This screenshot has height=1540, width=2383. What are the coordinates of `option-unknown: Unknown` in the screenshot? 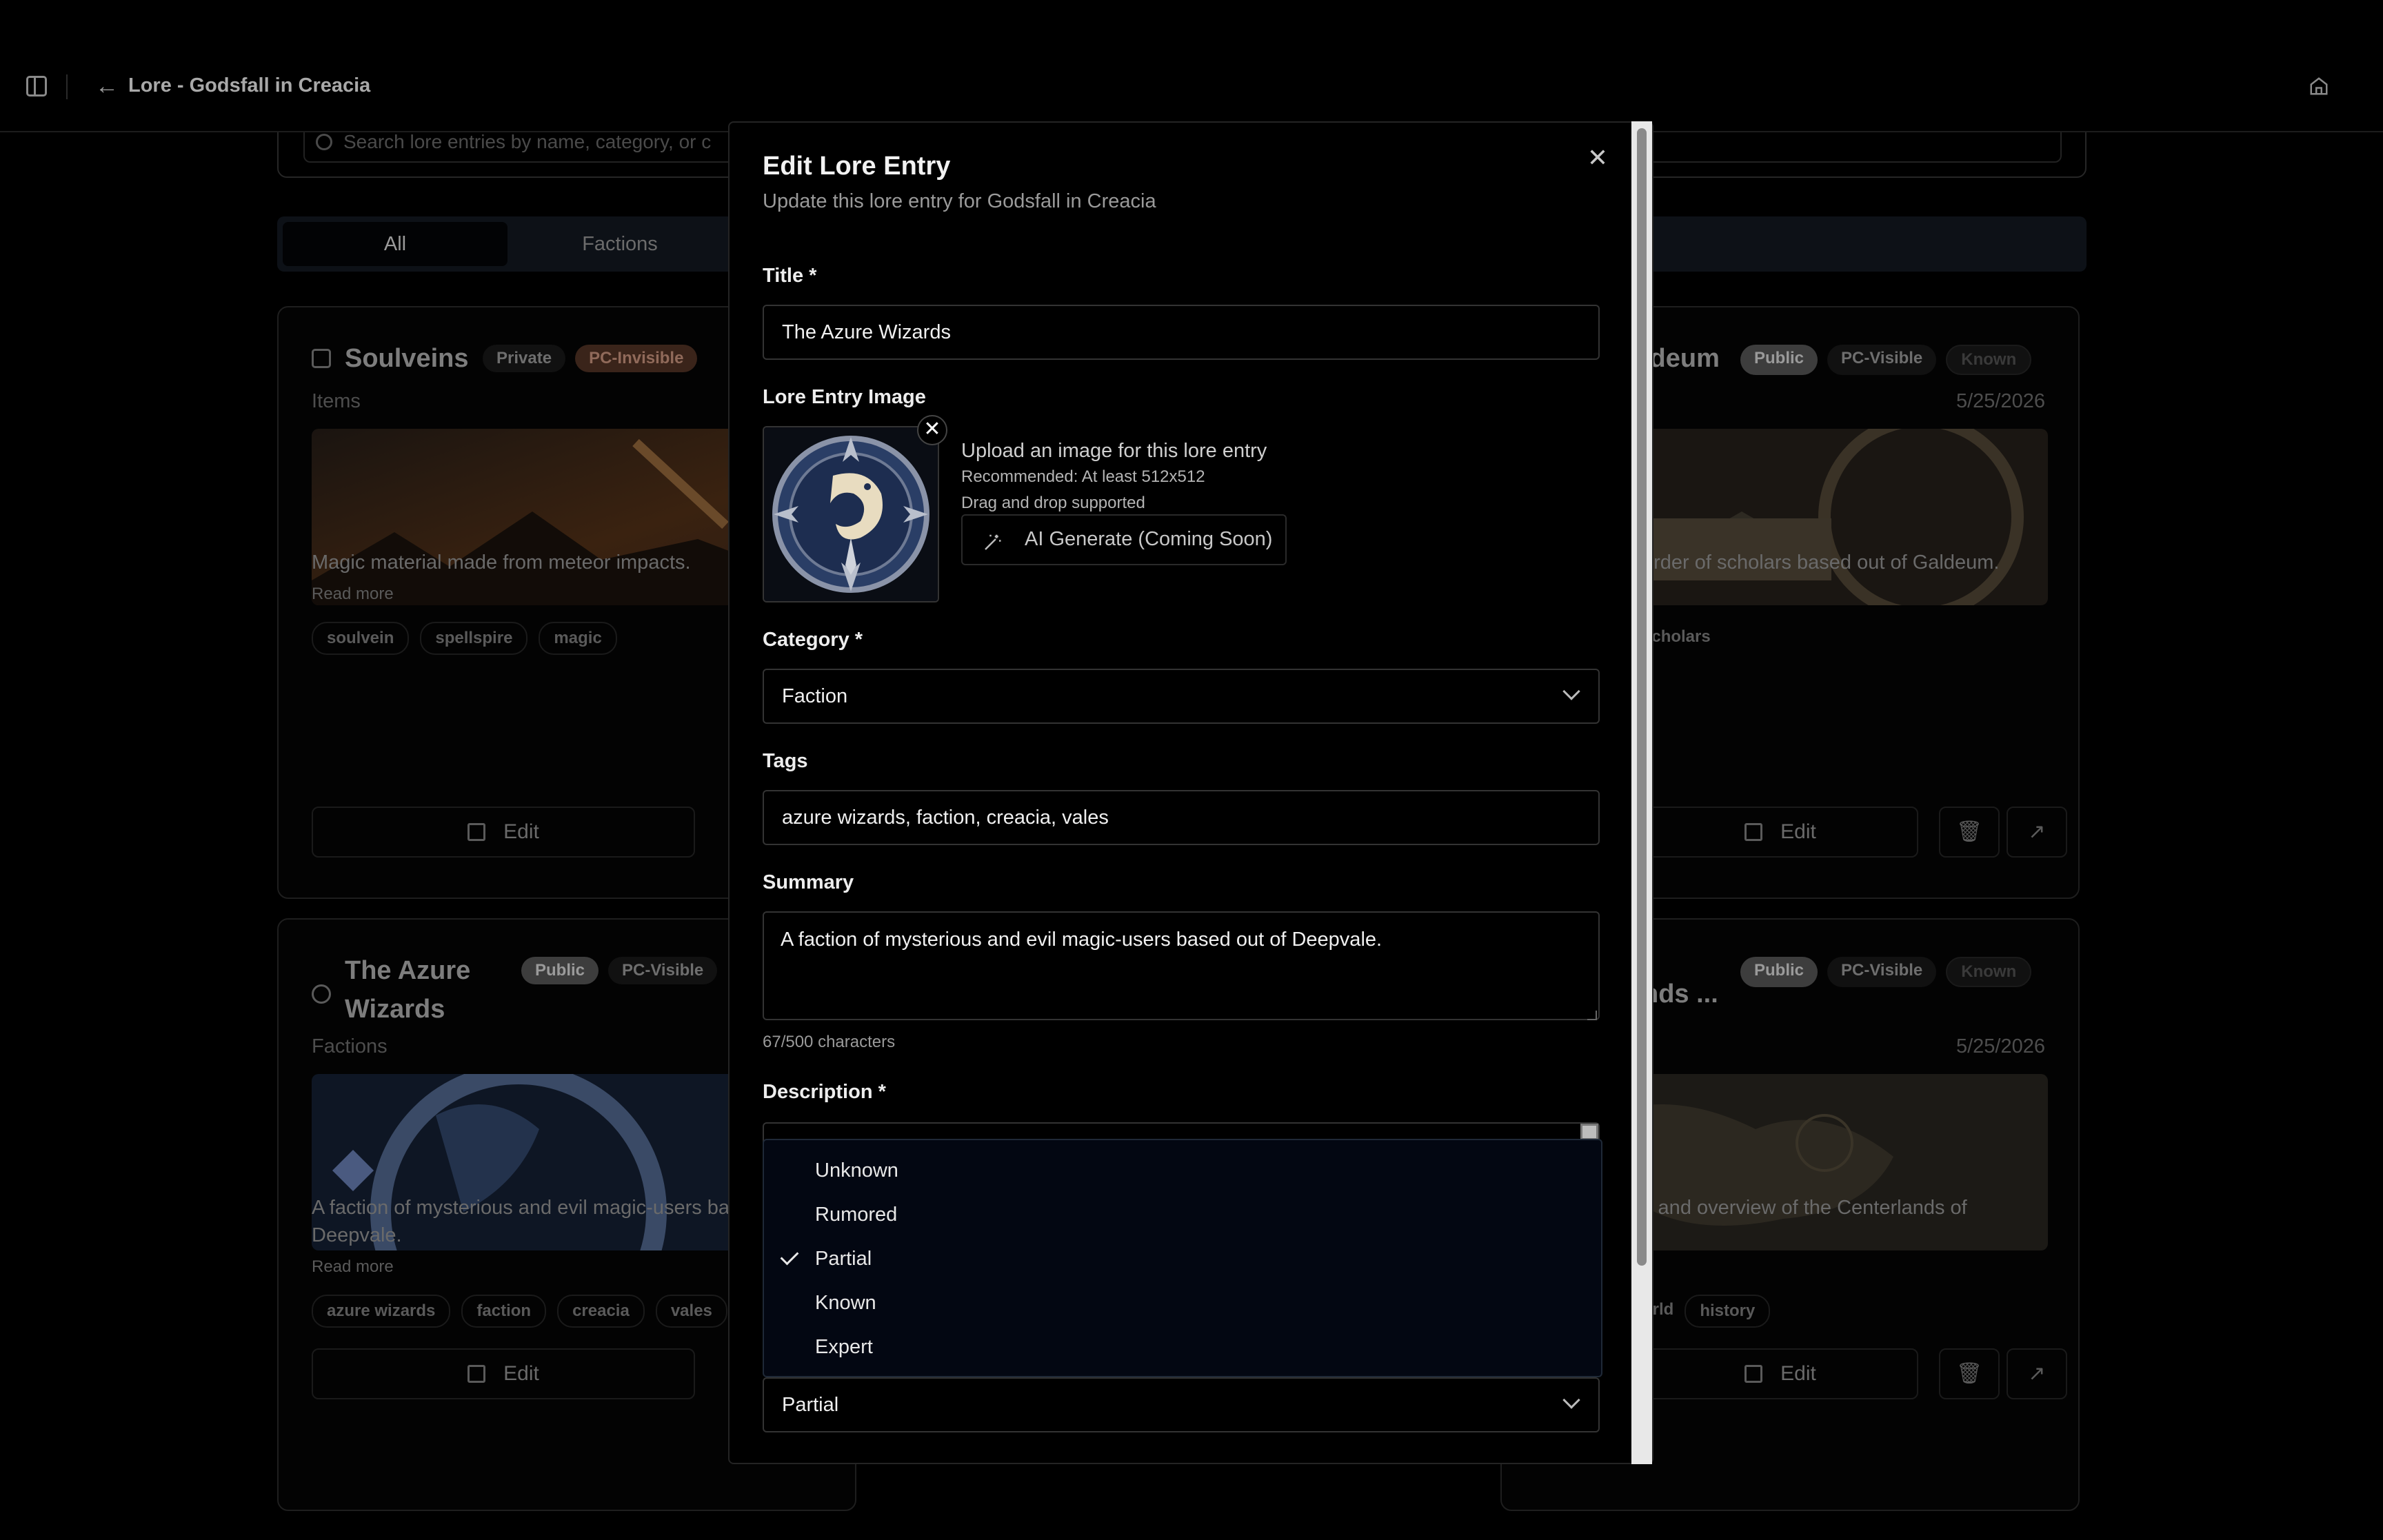 It's located at (1182, 1171).